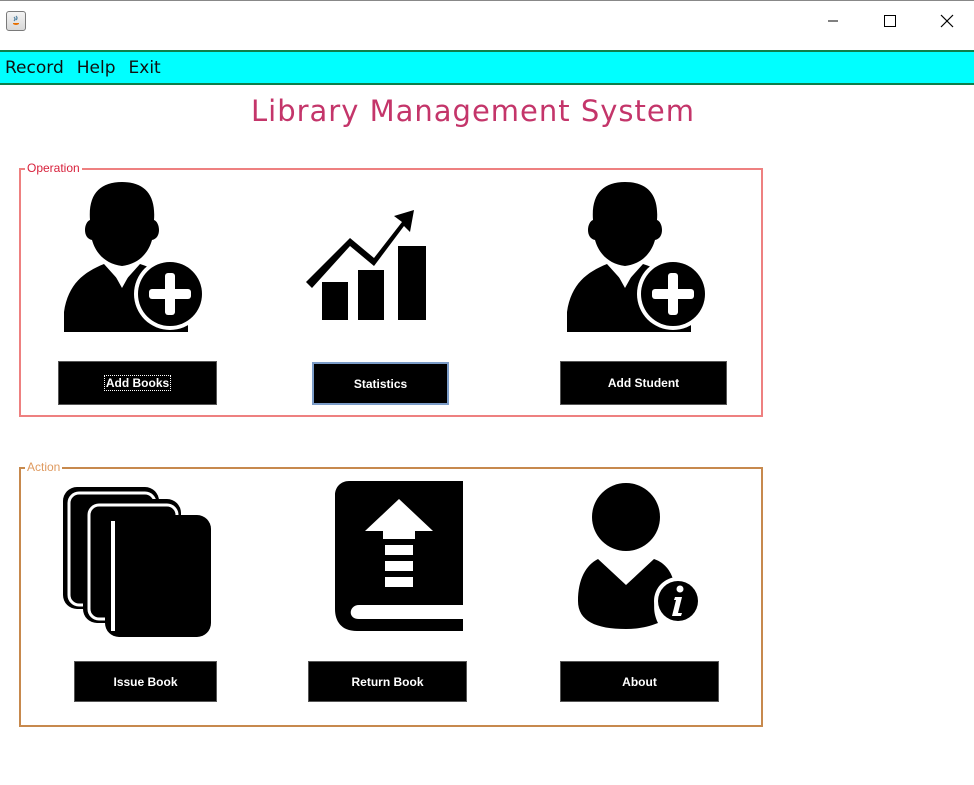 This screenshot has width=974, height=785. What do you see at coordinates (472, 111) in the screenshot?
I see `page-title: Library Management System` at bounding box center [472, 111].